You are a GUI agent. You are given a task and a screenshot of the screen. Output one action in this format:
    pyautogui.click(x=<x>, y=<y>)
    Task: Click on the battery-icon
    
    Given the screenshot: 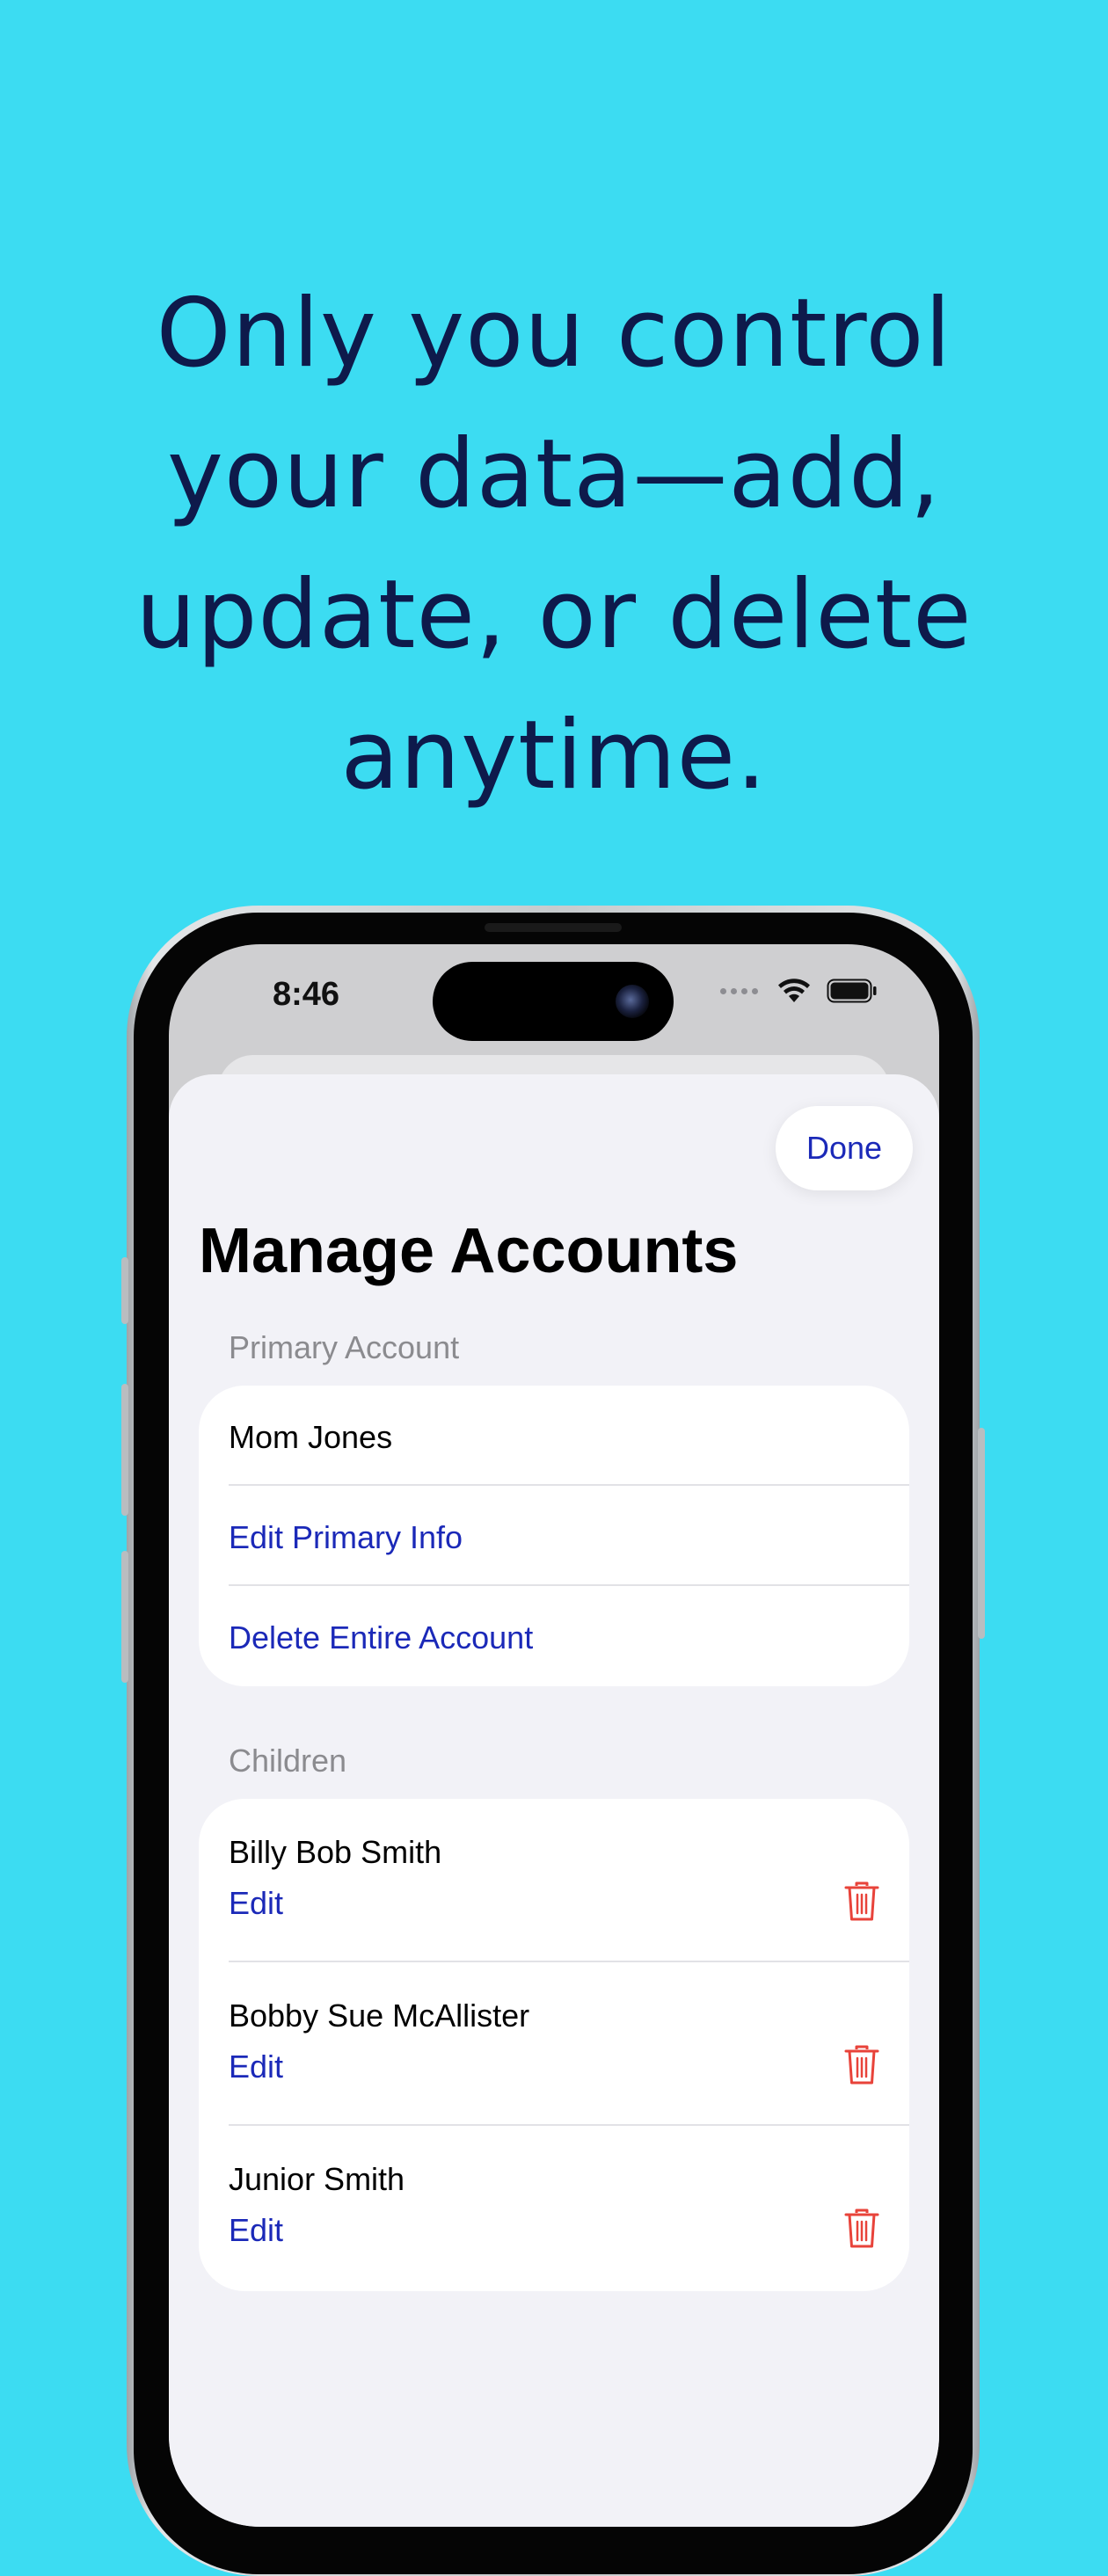 What is the action you would take?
    pyautogui.click(x=852, y=991)
    